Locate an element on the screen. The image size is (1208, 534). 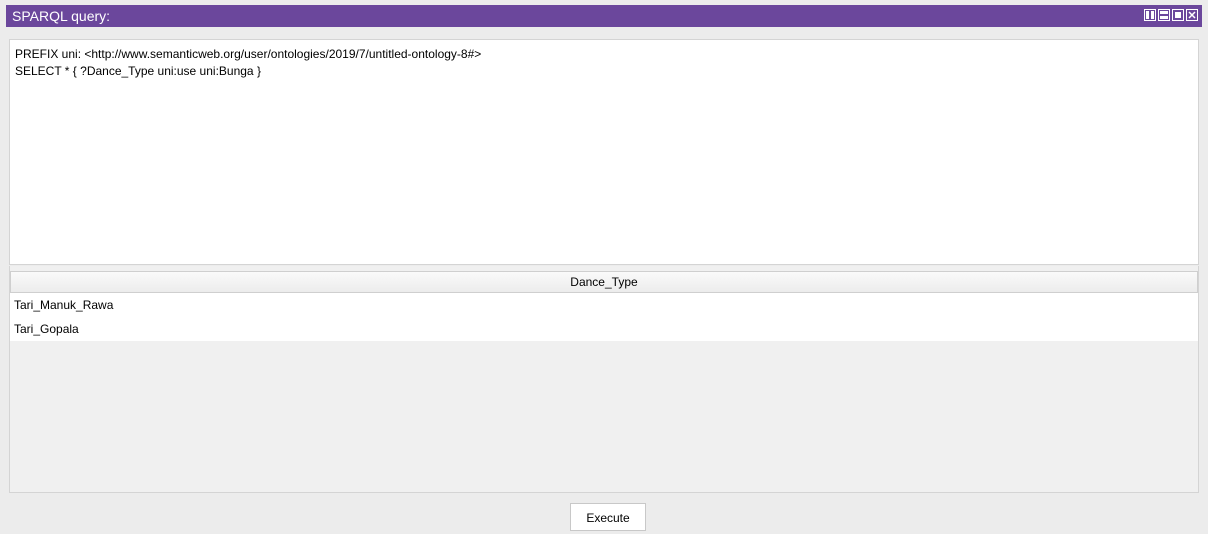
close-icon is located at coordinates (1192, 15).